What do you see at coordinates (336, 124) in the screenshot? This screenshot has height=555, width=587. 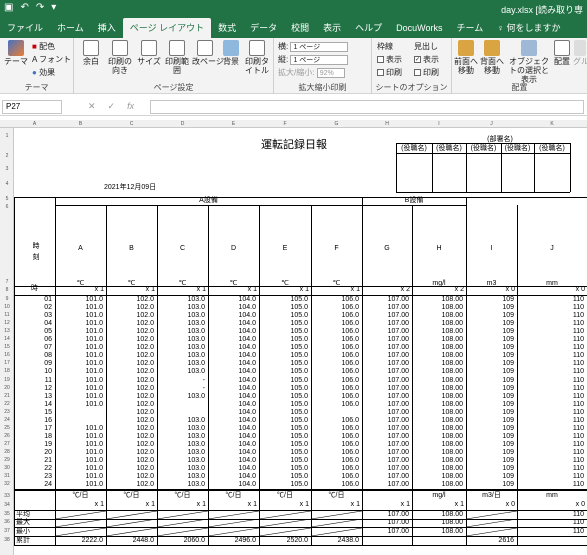 I see `column-header-G: G` at bounding box center [336, 124].